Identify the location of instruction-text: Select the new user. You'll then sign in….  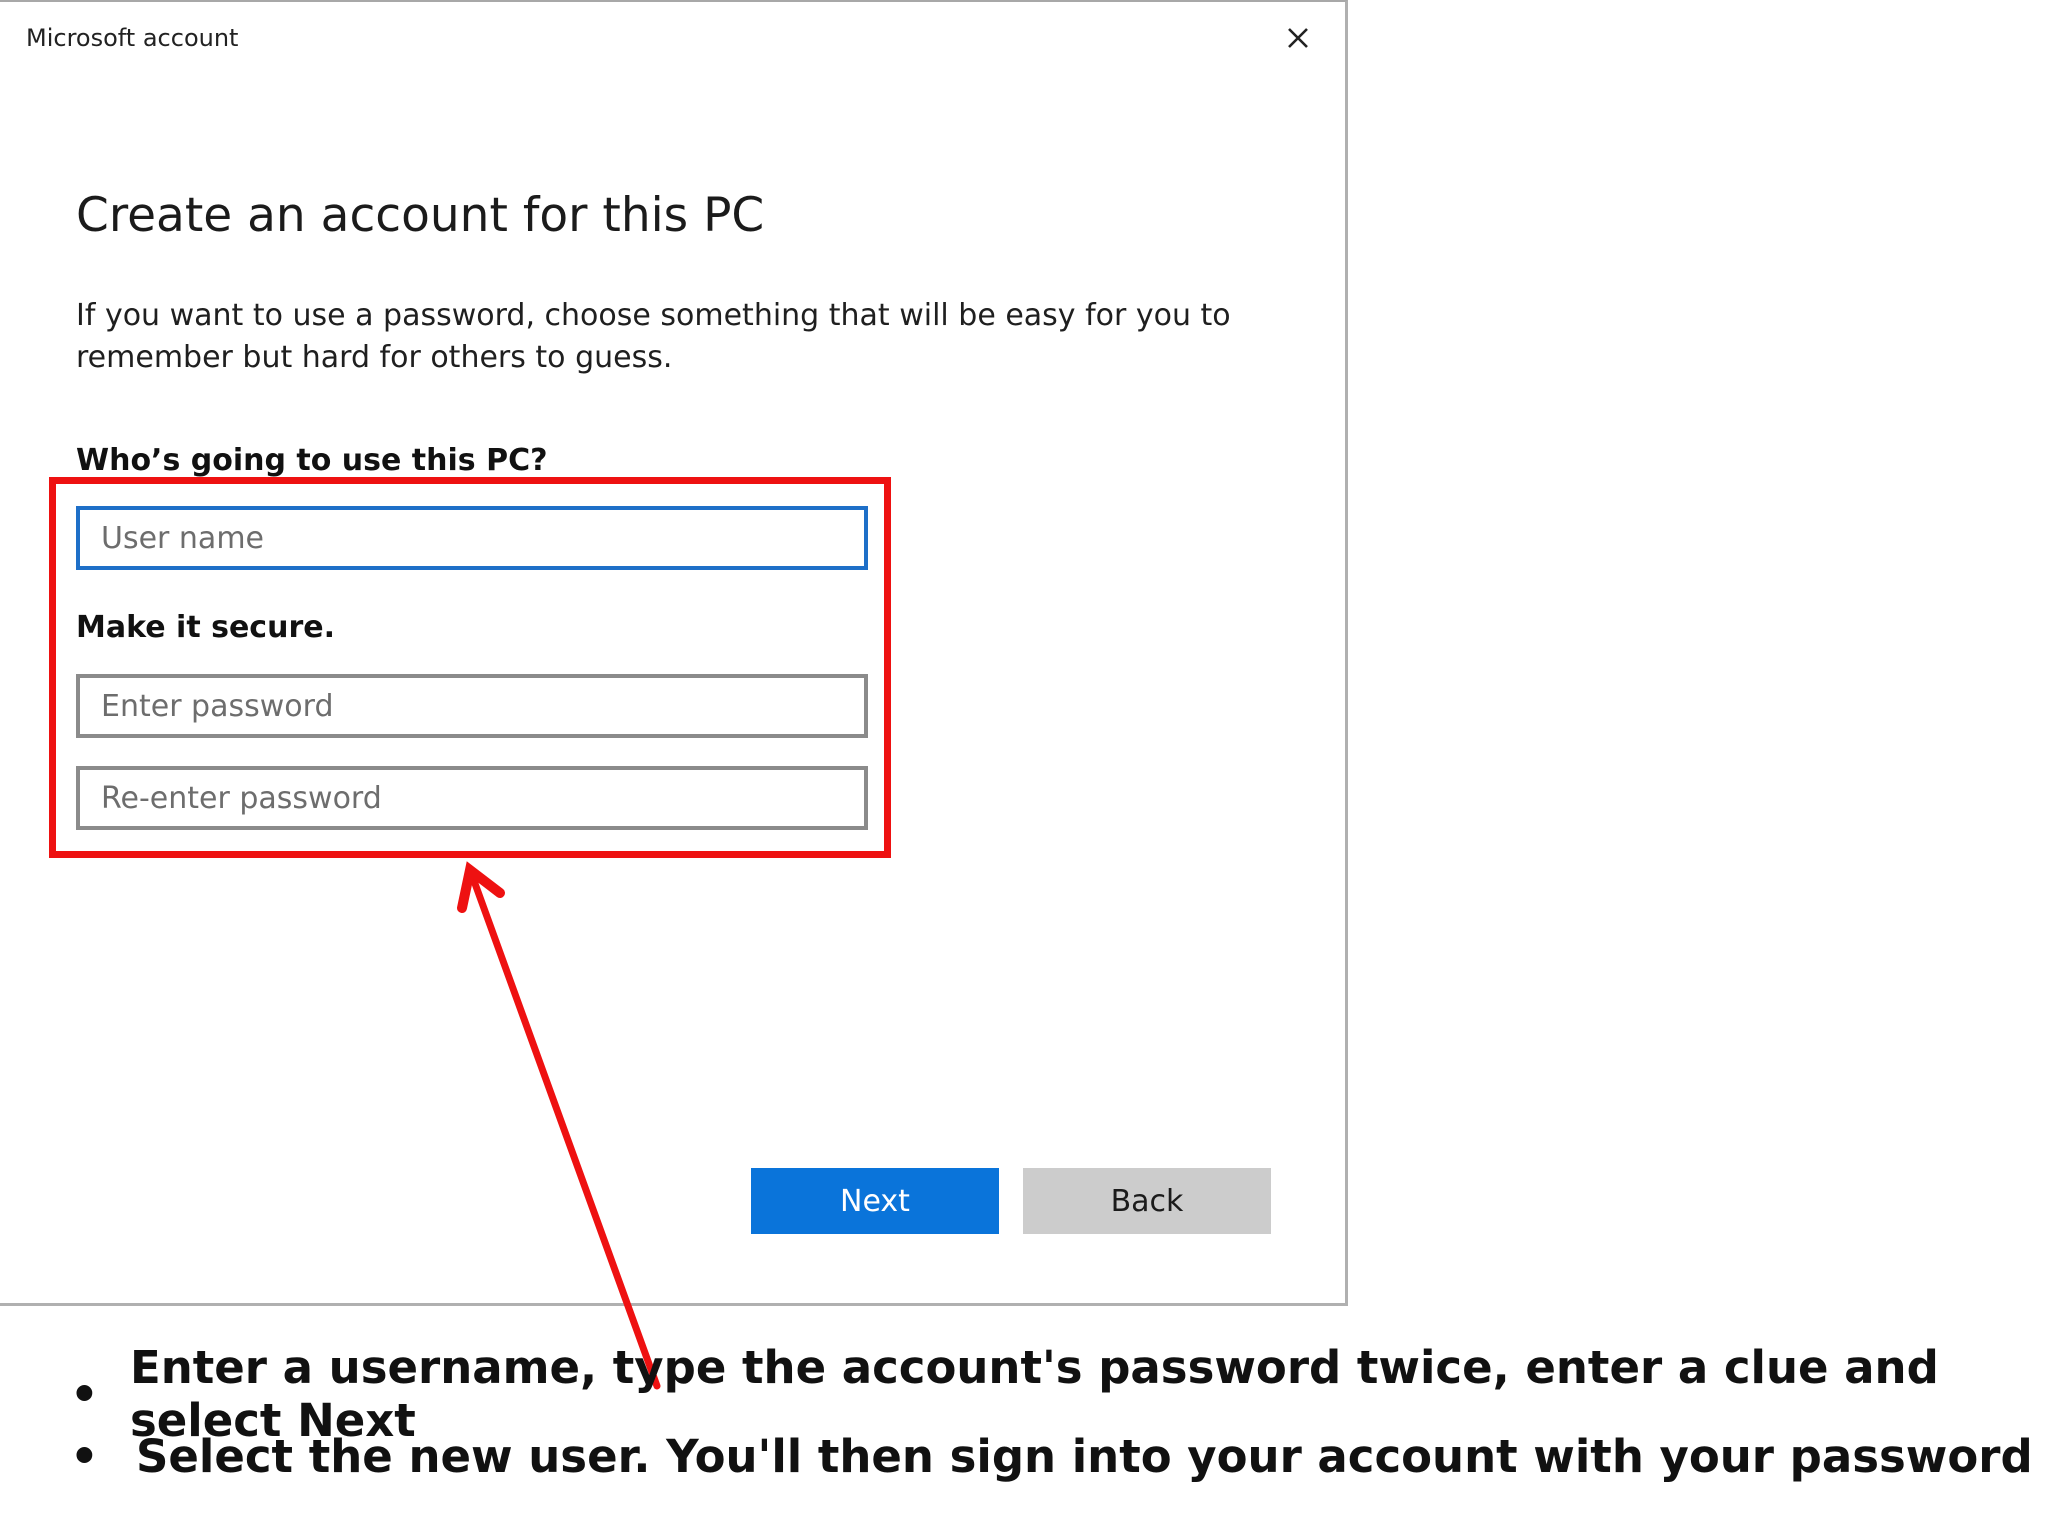
(1084, 1456).